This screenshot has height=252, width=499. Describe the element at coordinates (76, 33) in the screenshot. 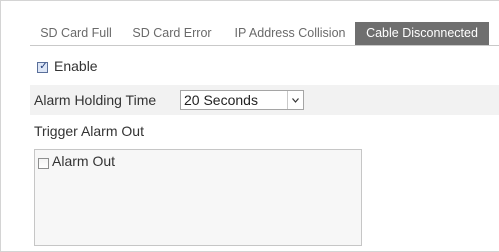

I see `tab-sd-card-full: SD Card Full` at that location.